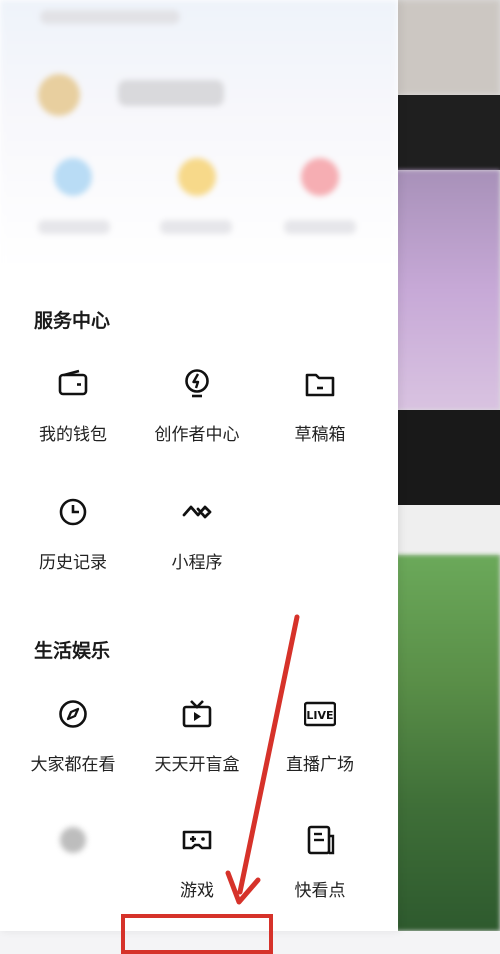  What do you see at coordinates (73, 870) in the screenshot?
I see `tile-blurred-app` at bounding box center [73, 870].